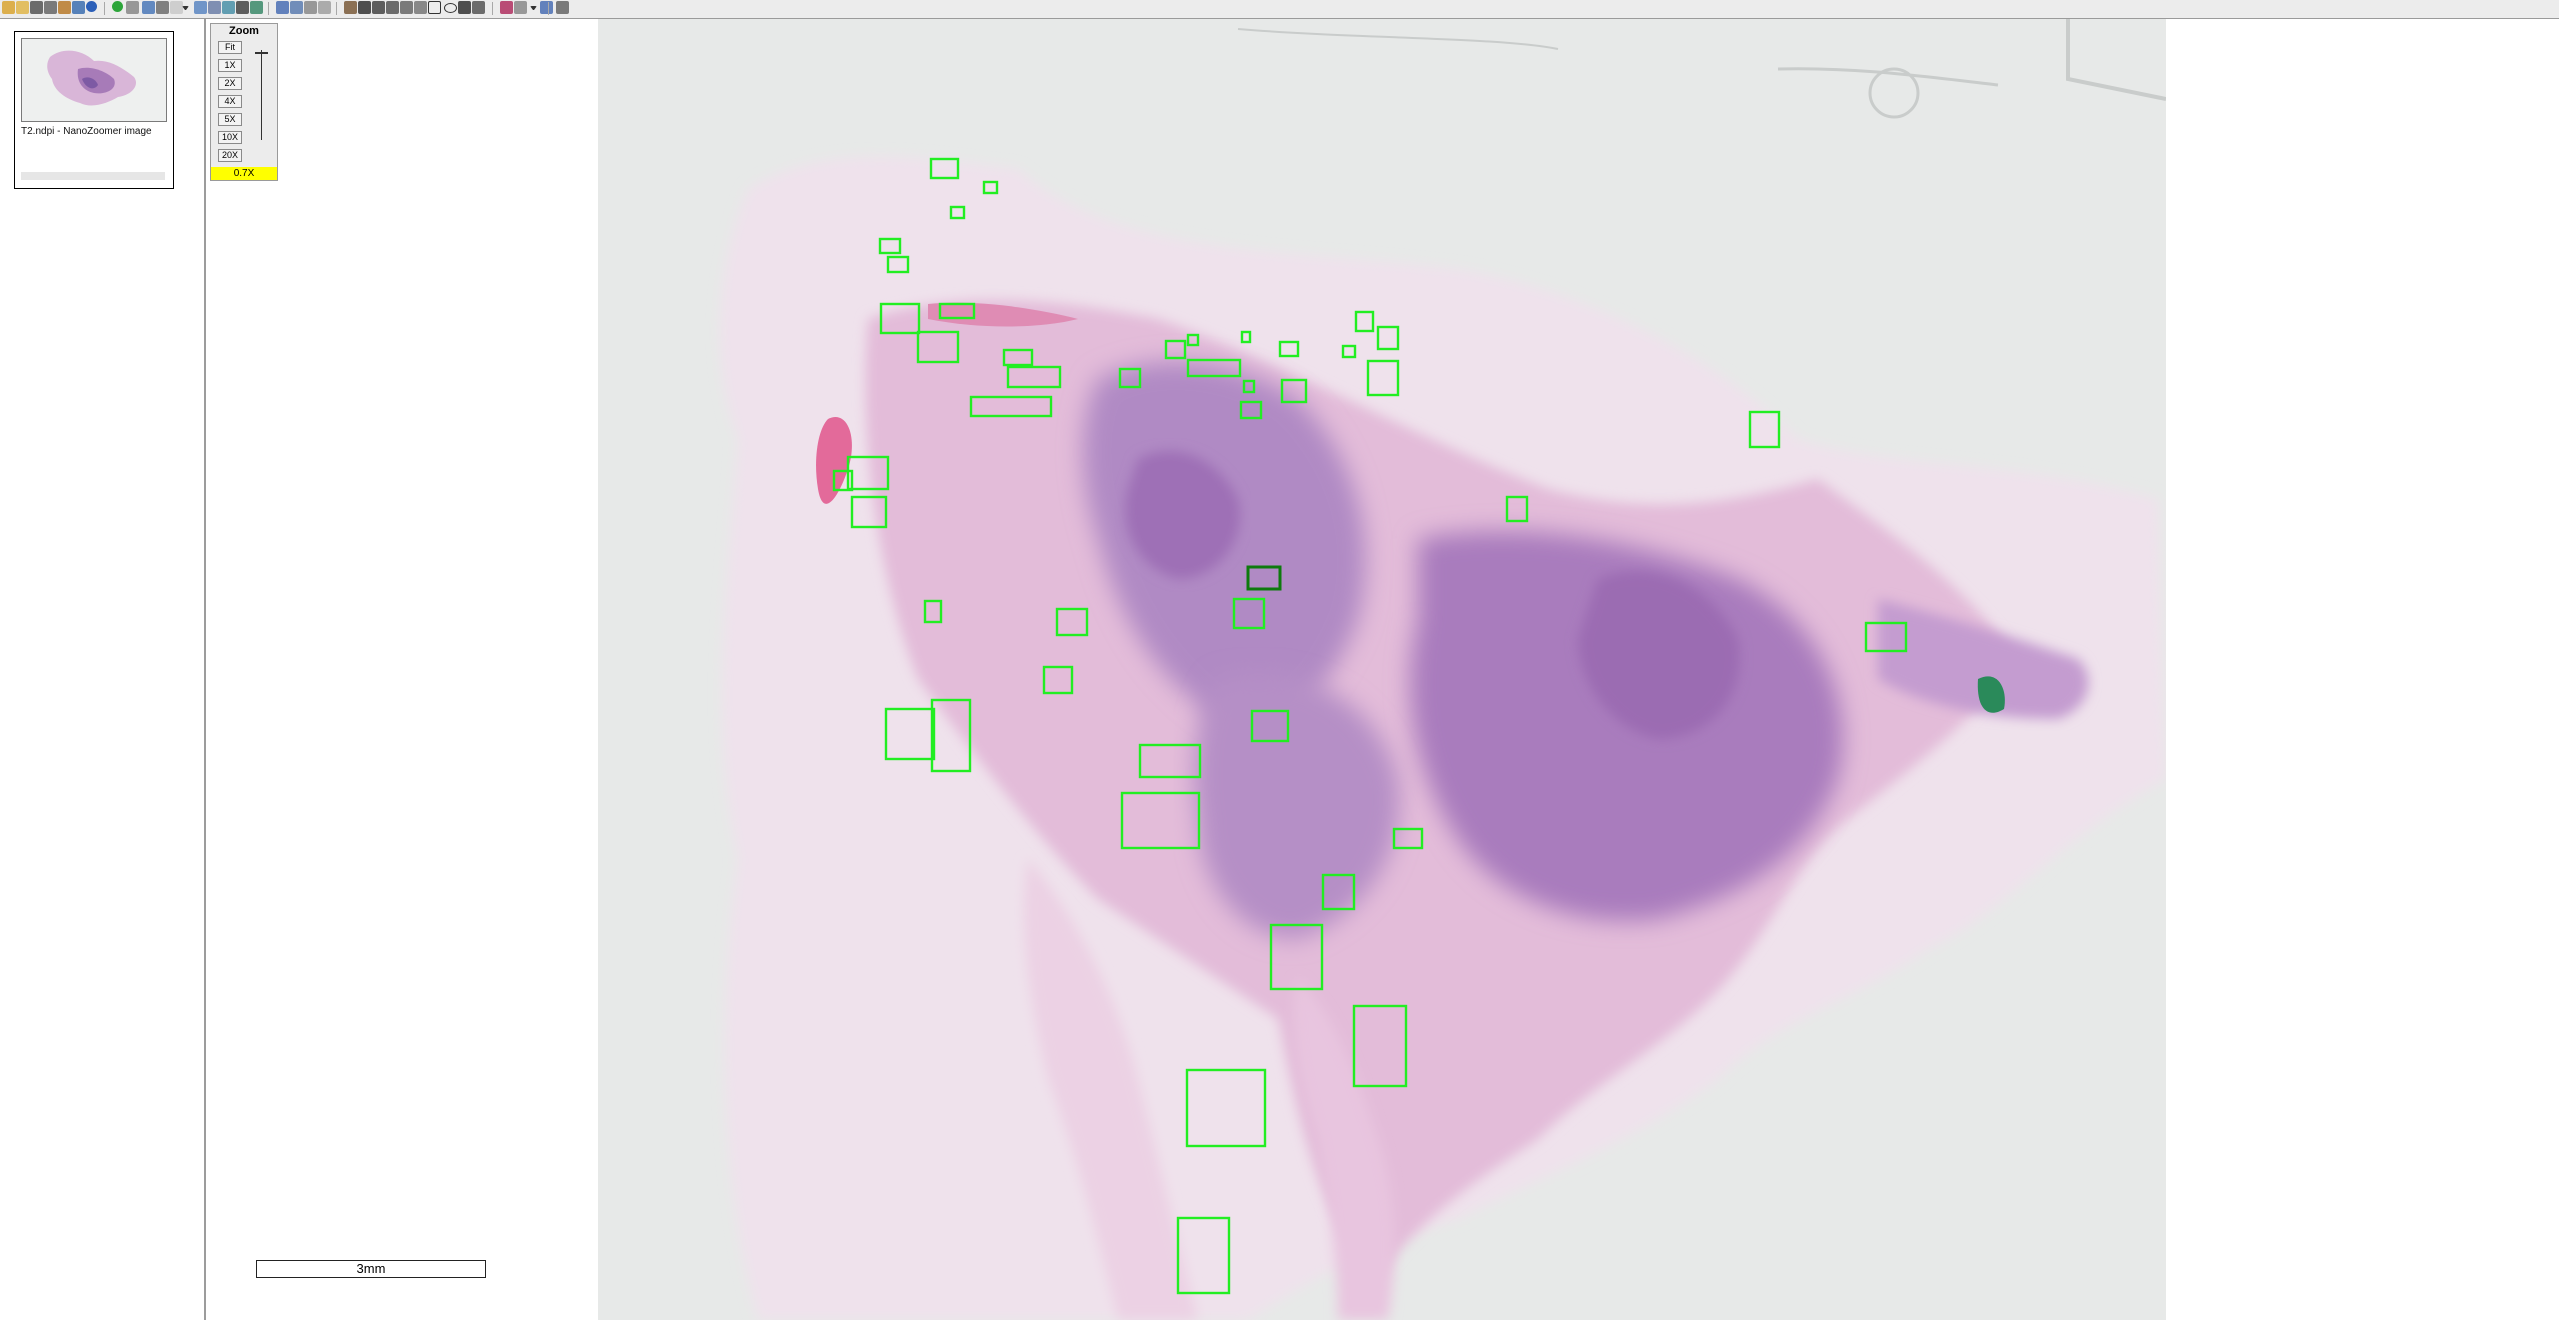  I want to click on ruler-icon, so click(420, 7).